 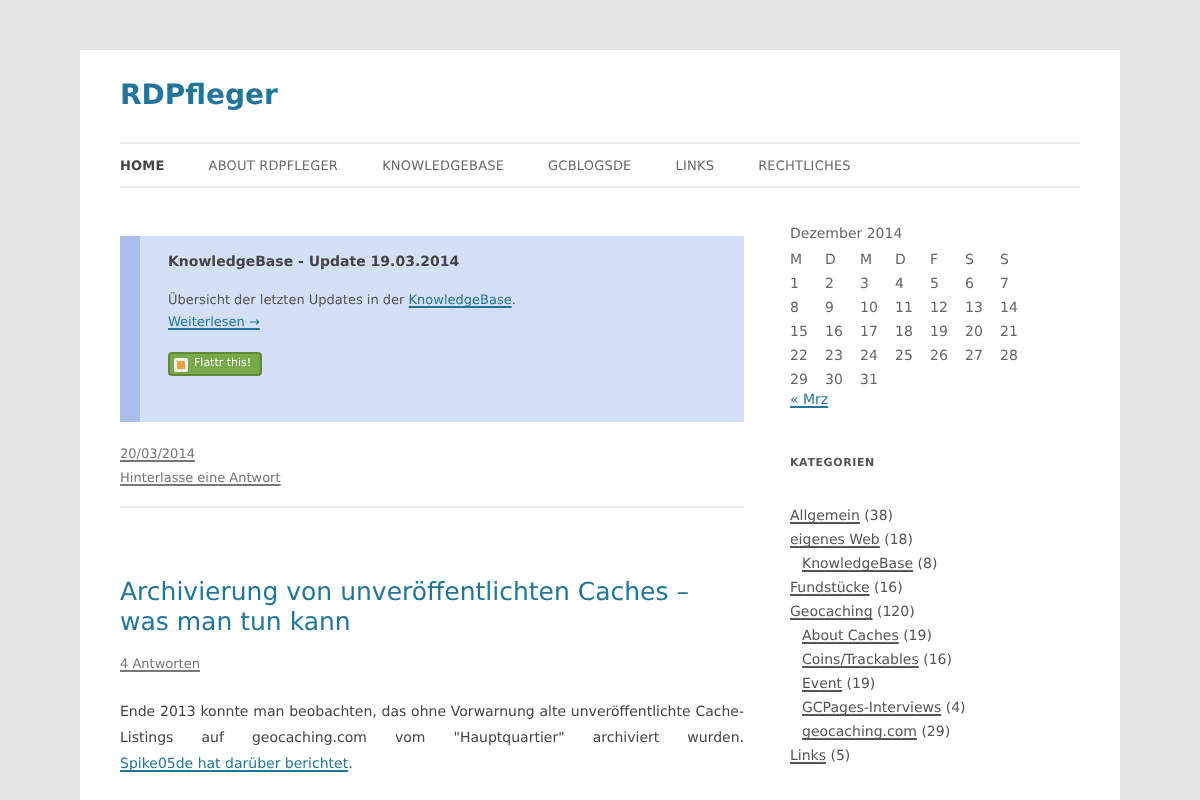 What do you see at coordinates (432, 606) in the screenshot?
I see `post-title: Archivierung von unveröffentlichten Caches – was man tun kann` at bounding box center [432, 606].